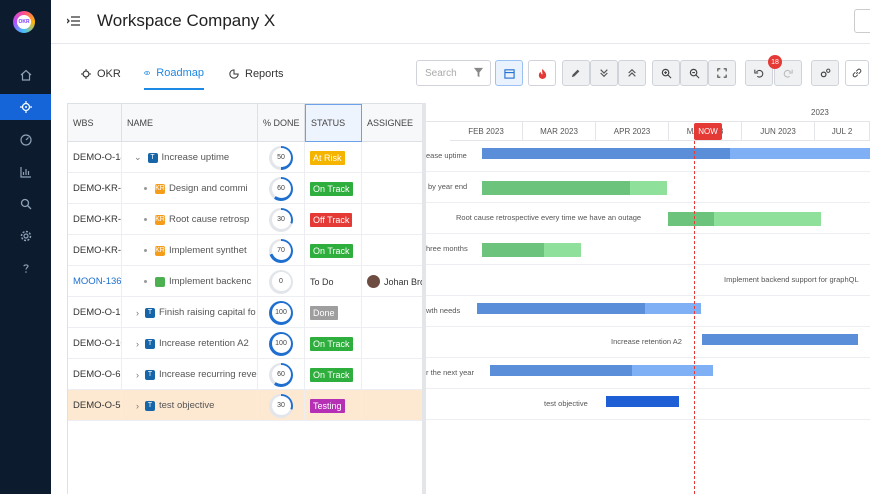  What do you see at coordinates (694, 73) in the screenshot?
I see `zoom-out-button` at bounding box center [694, 73].